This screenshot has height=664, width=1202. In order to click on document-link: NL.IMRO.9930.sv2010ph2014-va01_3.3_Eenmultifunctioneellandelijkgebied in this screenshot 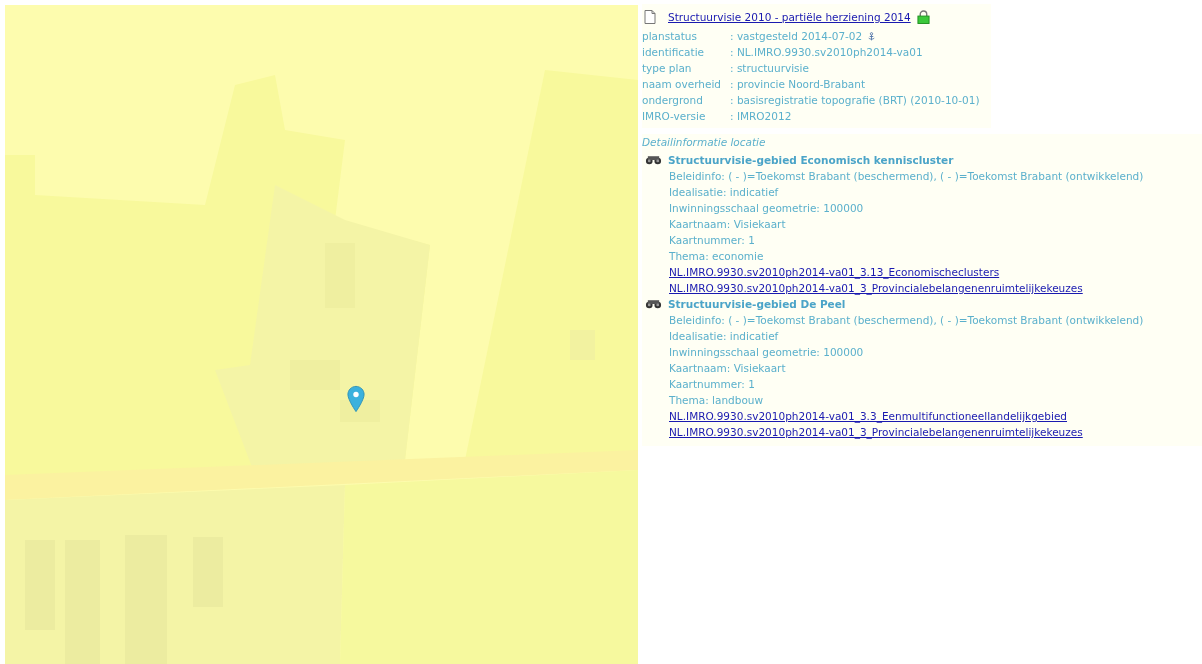, I will do `click(868, 416)`.